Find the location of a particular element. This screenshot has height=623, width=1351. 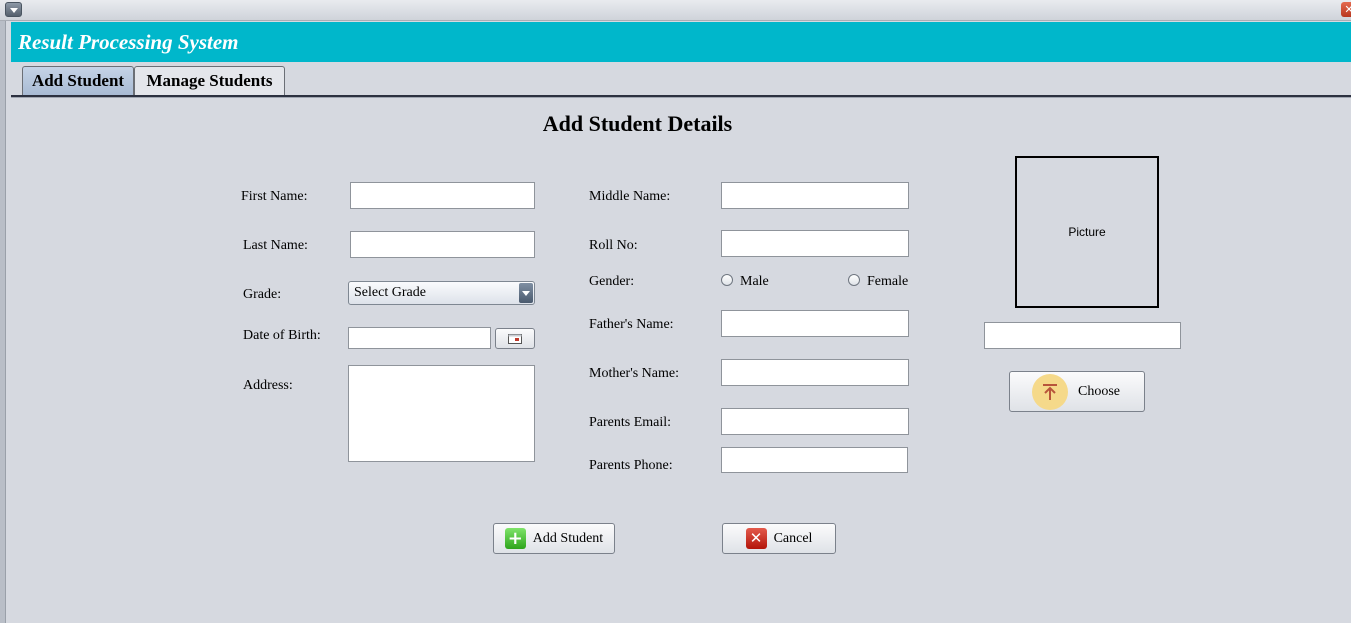

gender-label: Gender: is located at coordinates (612, 281).